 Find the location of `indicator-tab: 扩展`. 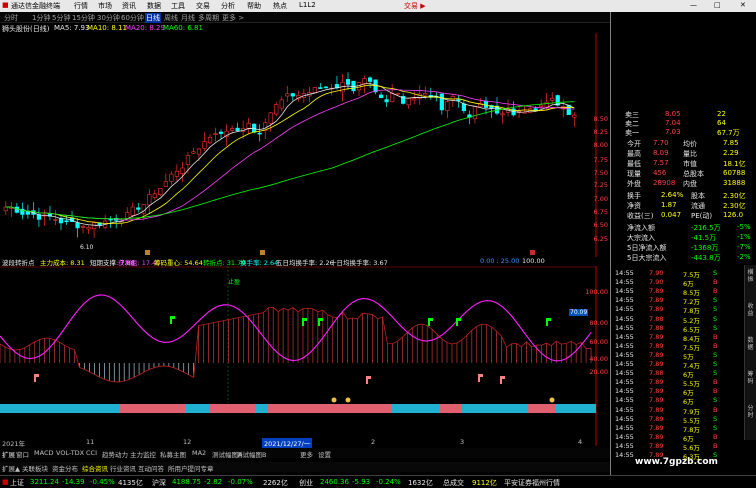

indicator-tab: 扩展 is located at coordinates (8, 454).